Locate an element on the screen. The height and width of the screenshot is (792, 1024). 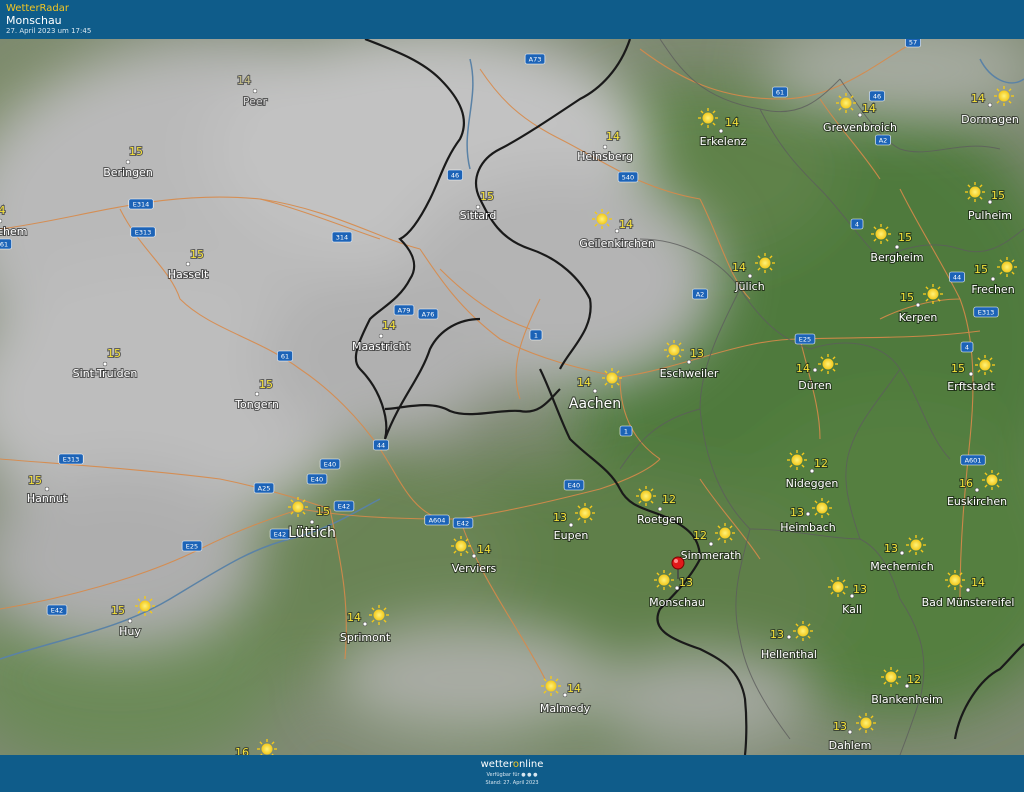
availability-line: Verfügbar für ● ● ● is located at coordinates (512, 775).